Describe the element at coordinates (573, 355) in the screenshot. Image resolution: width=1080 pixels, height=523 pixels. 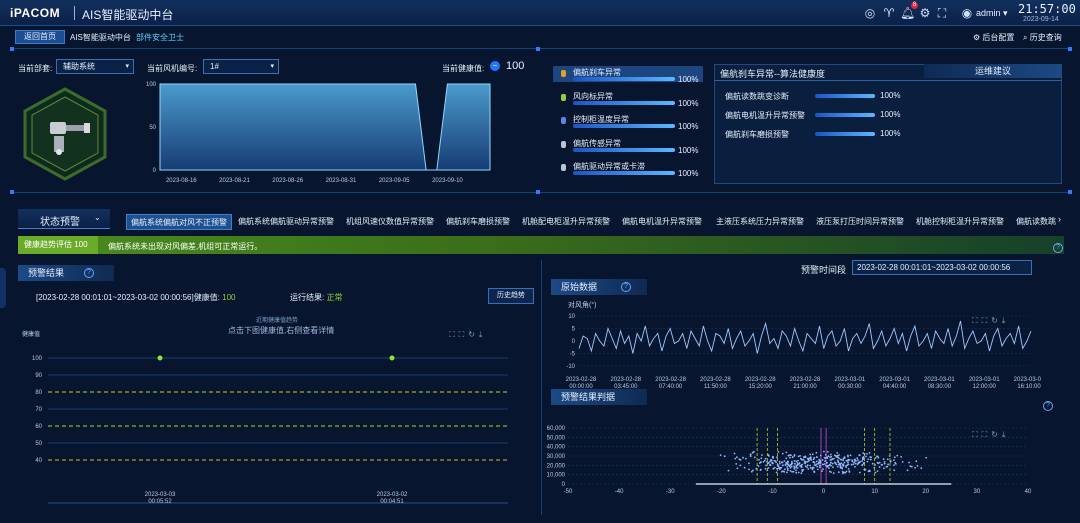
I see `raw-y-tick: -5` at that location.